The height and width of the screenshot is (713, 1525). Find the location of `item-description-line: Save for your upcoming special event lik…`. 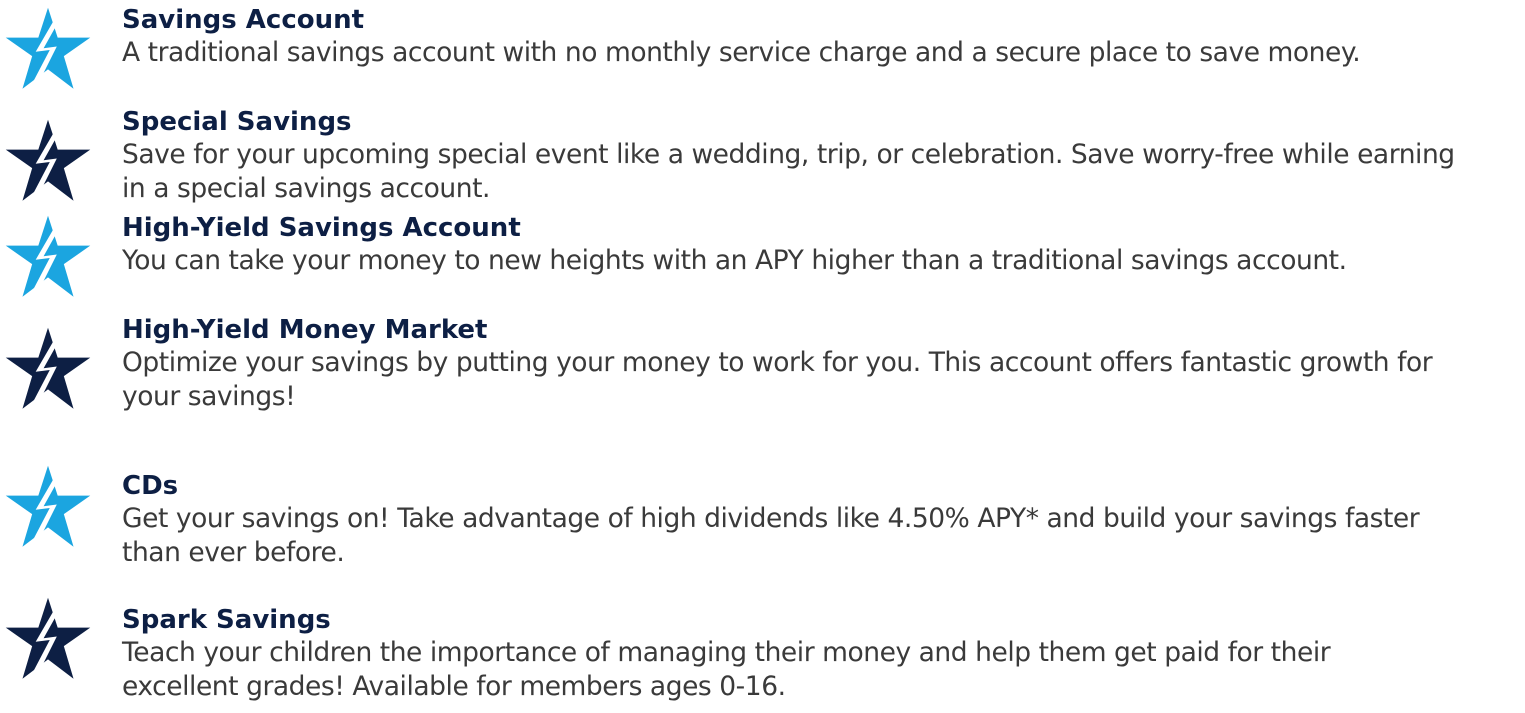

item-description-line: Save for your upcoming special event lik… is located at coordinates (788, 154).